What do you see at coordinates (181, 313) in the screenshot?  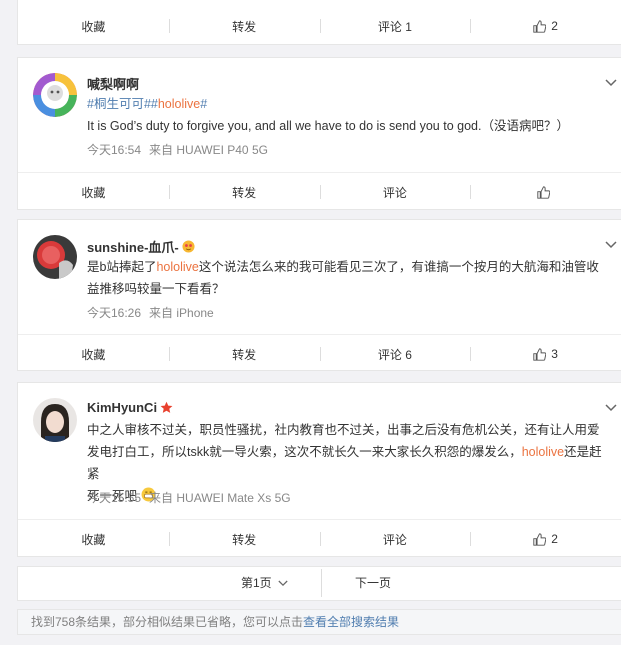 I see `post-source: 来自 iPhone` at bounding box center [181, 313].